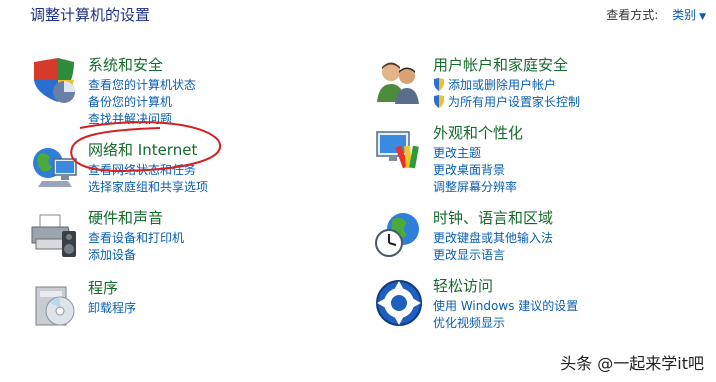  Describe the element at coordinates (203, 238) in the screenshot. I see `link-devices-printers: 查看设备和打印机` at that location.